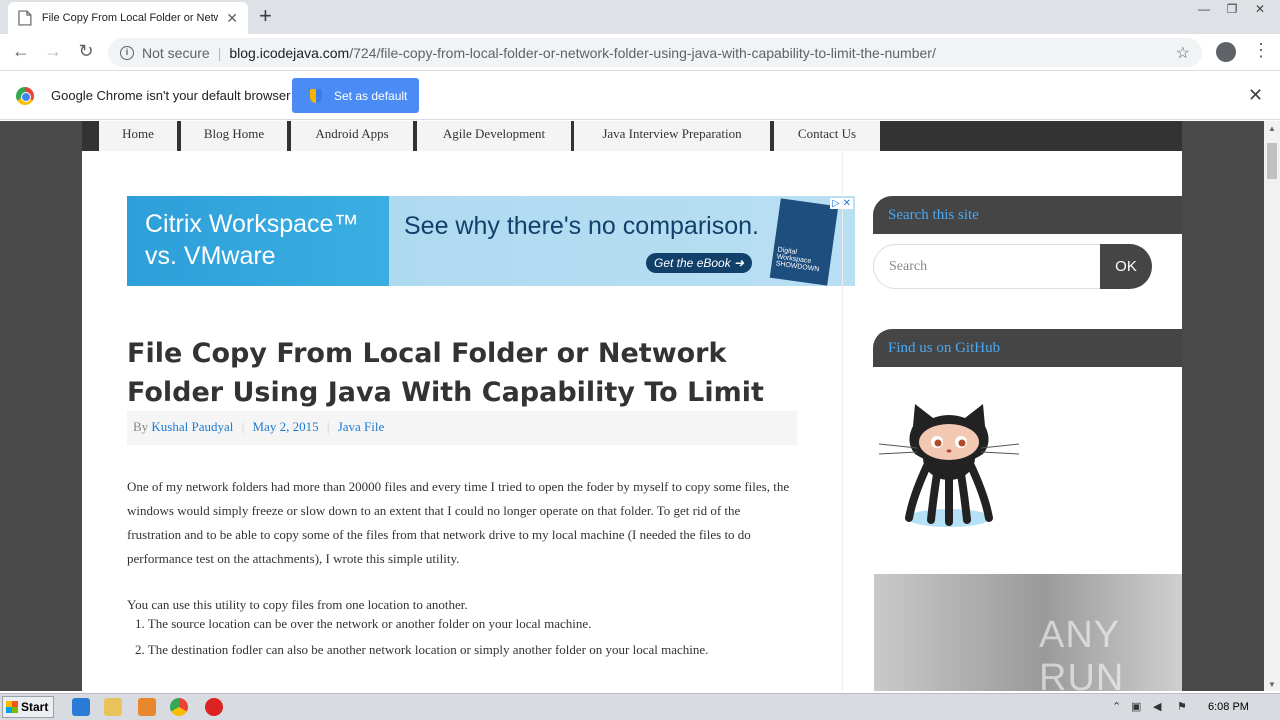 The height and width of the screenshot is (720, 1280). Describe the element at coordinates (316, 95) in the screenshot. I see `shield-icon` at that location.